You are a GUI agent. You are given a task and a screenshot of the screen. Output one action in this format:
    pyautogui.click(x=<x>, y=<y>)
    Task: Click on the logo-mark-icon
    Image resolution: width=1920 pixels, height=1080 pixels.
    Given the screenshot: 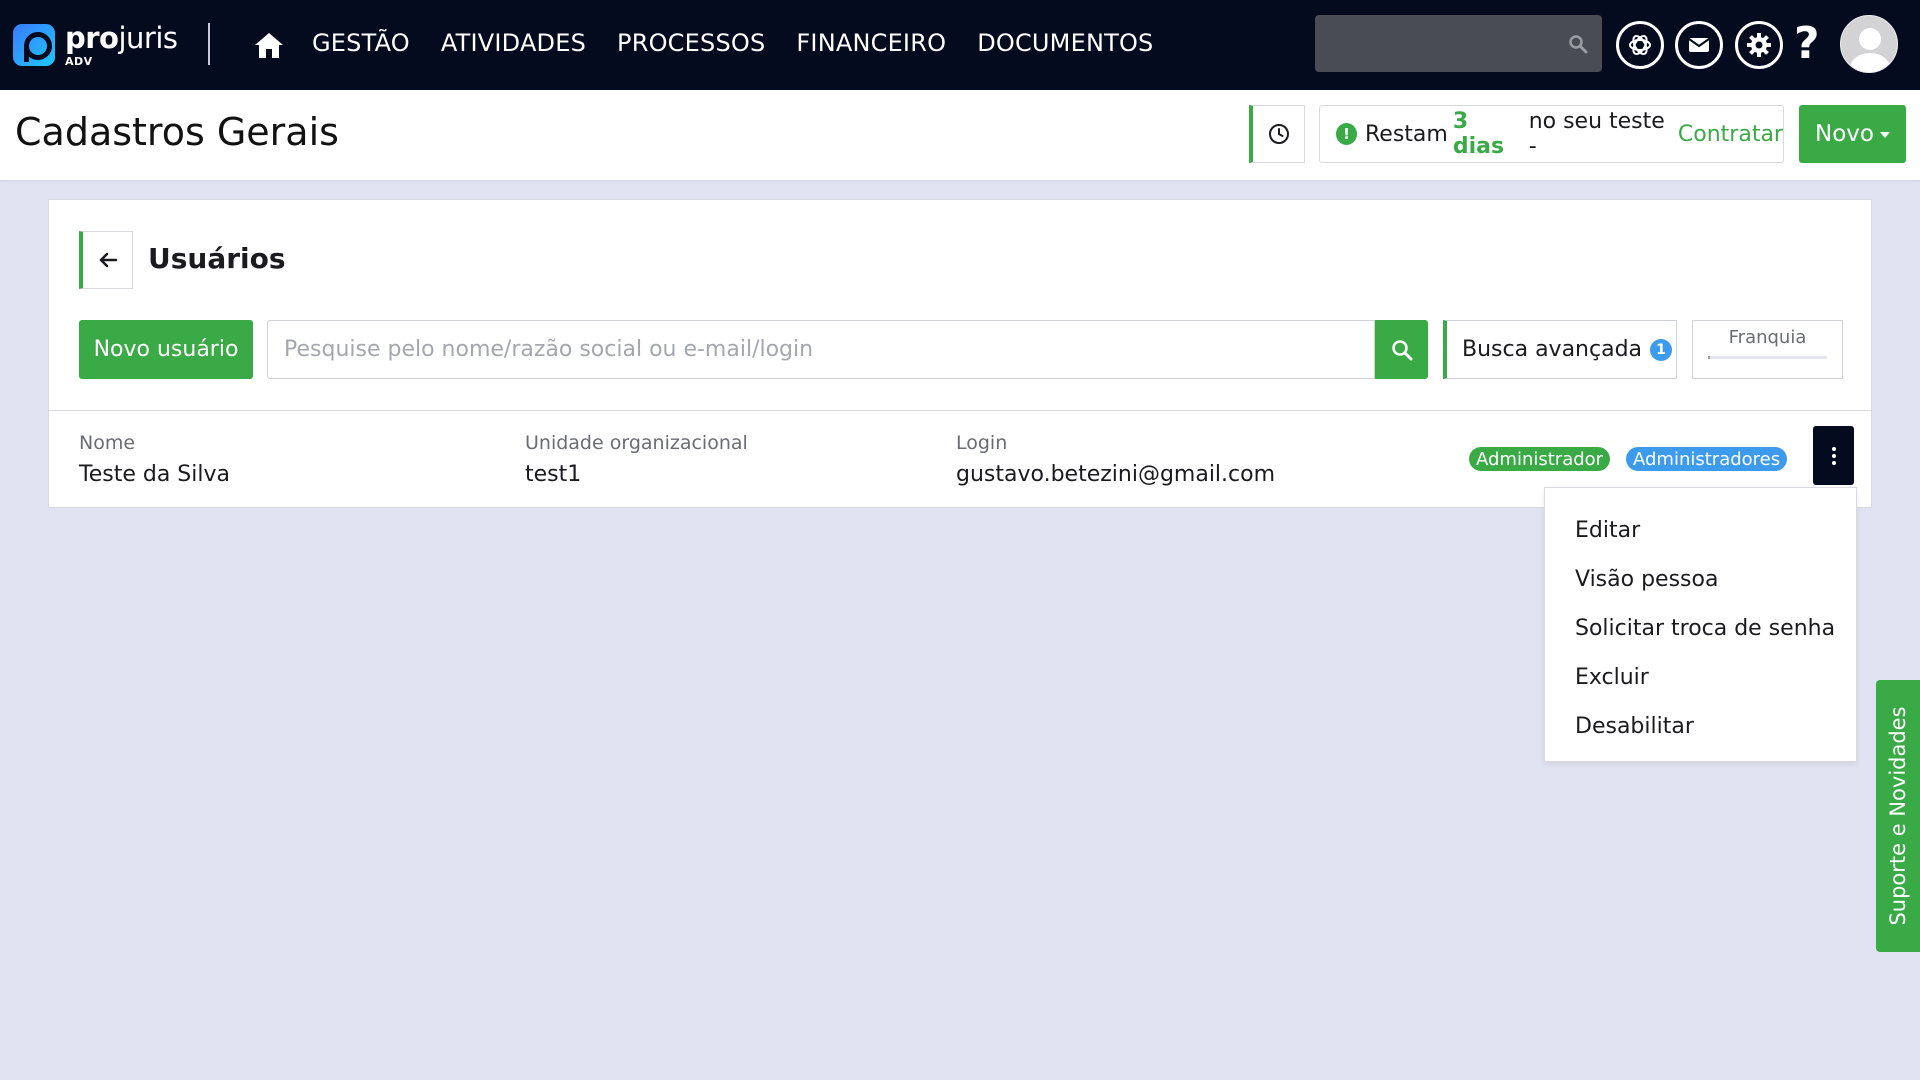 What is the action you would take?
    pyautogui.click(x=34, y=45)
    